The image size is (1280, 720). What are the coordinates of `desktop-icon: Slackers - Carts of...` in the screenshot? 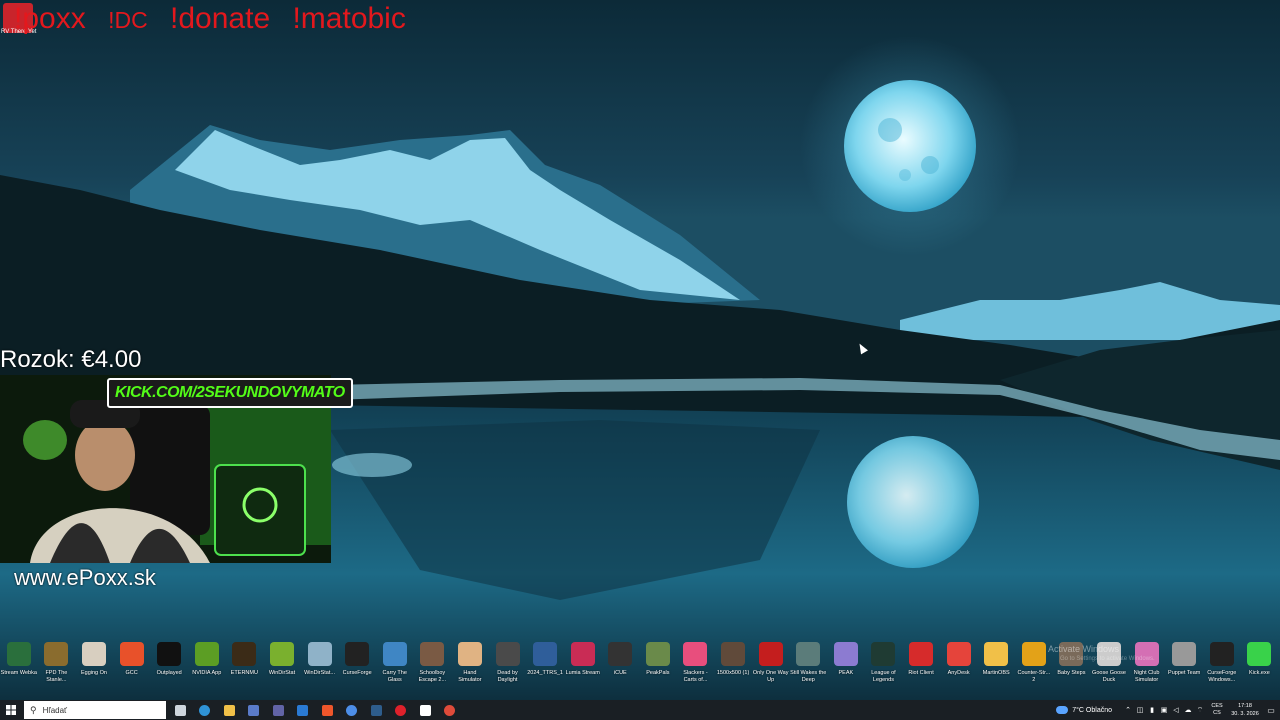 It's located at (696, 670).